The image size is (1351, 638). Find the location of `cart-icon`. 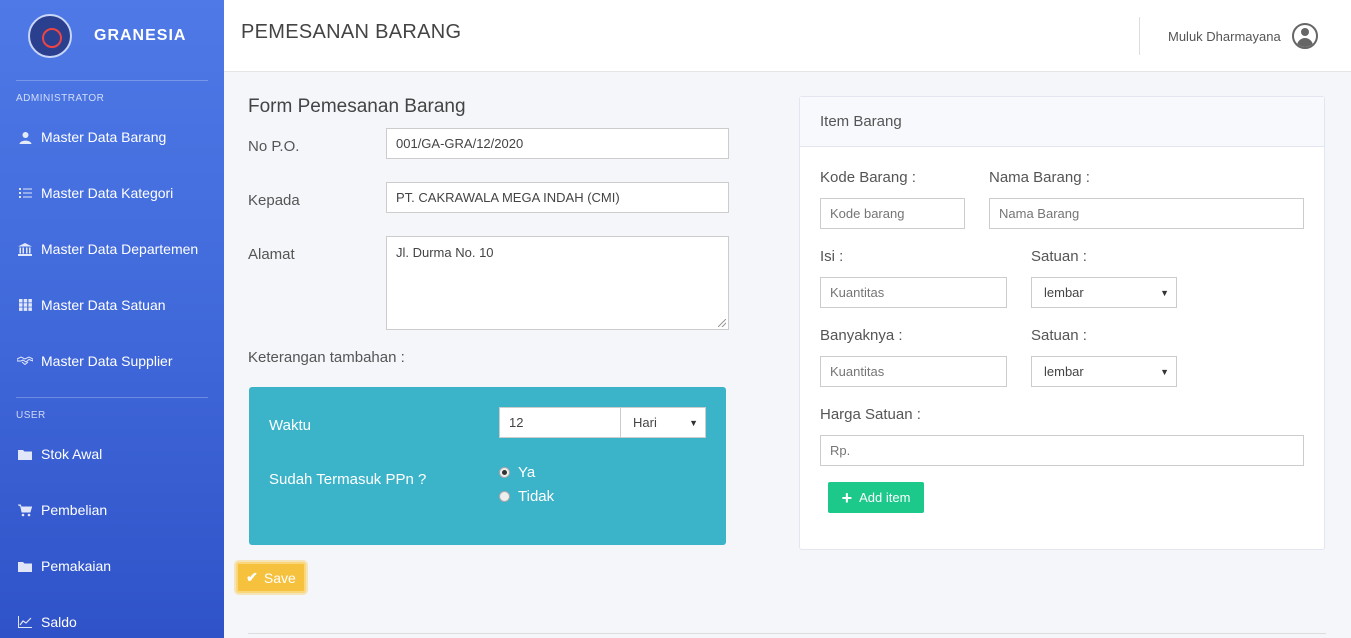

cart-icon is located at coordinates (25, 510).